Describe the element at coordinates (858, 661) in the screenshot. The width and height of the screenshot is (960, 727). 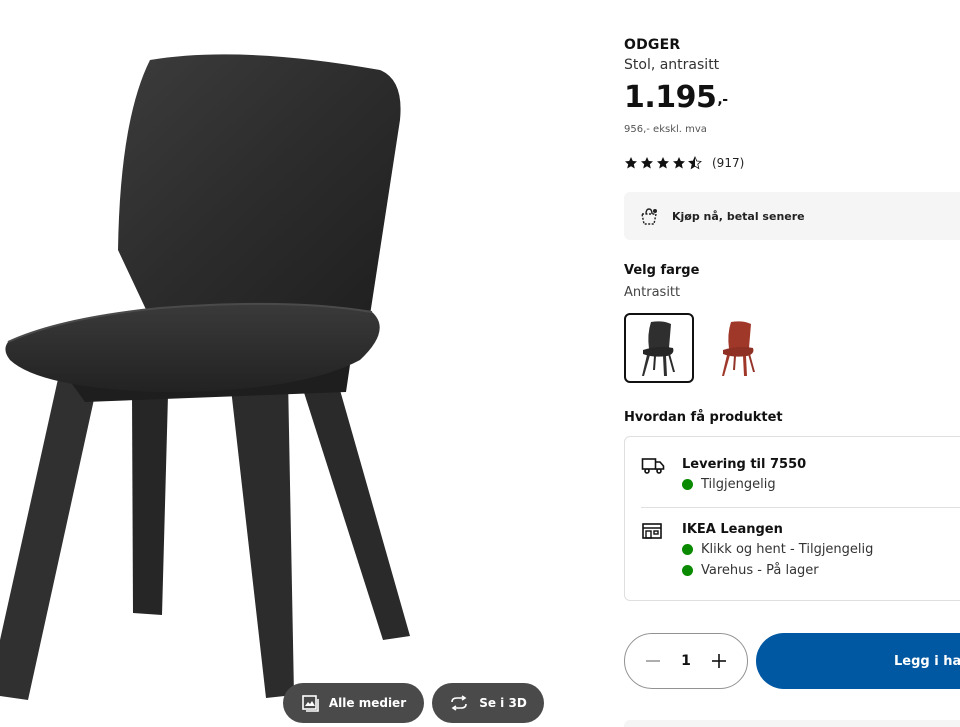
I see `add-to-cart-button: Legg i handlekurv` at that location.